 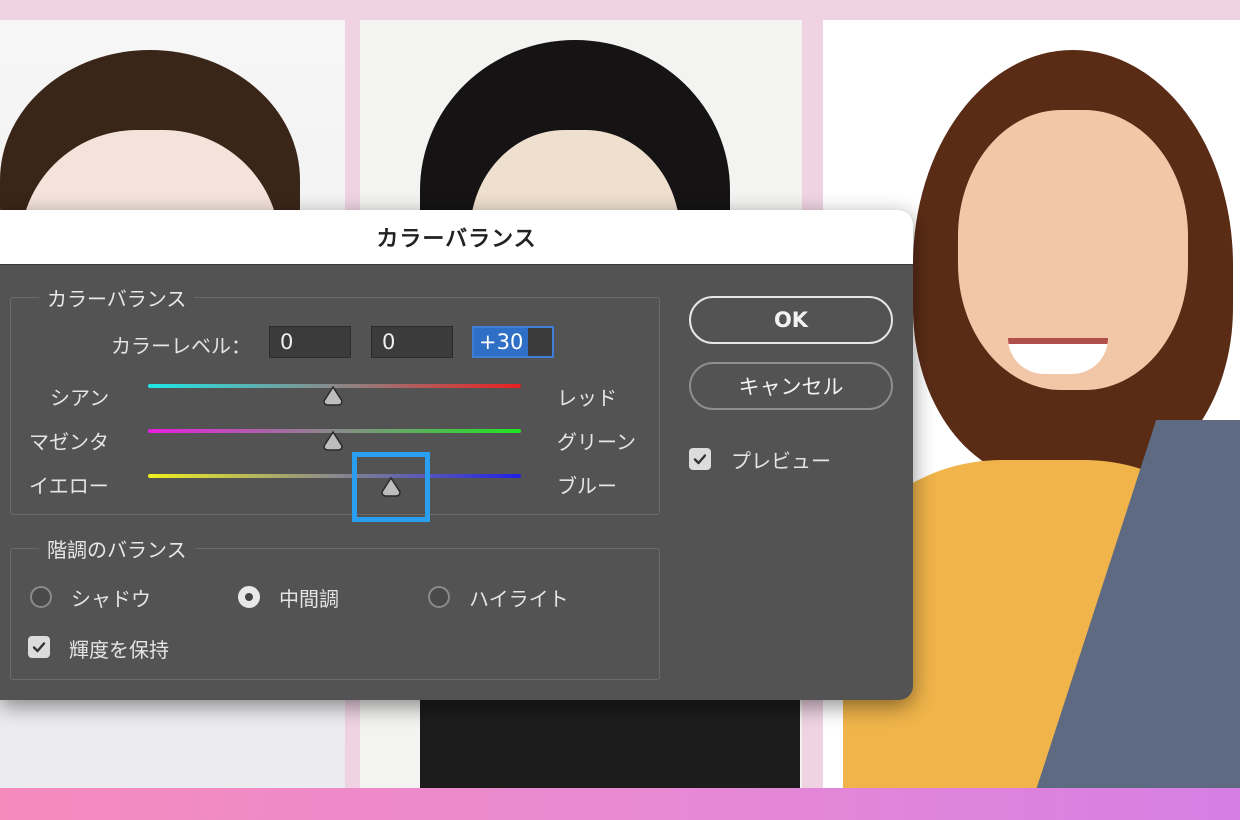 What do you see at coordinates (412, 342) in the screenshot?
I see `color-level-magenta-green-field: 0` at bounding box center [412, 342].